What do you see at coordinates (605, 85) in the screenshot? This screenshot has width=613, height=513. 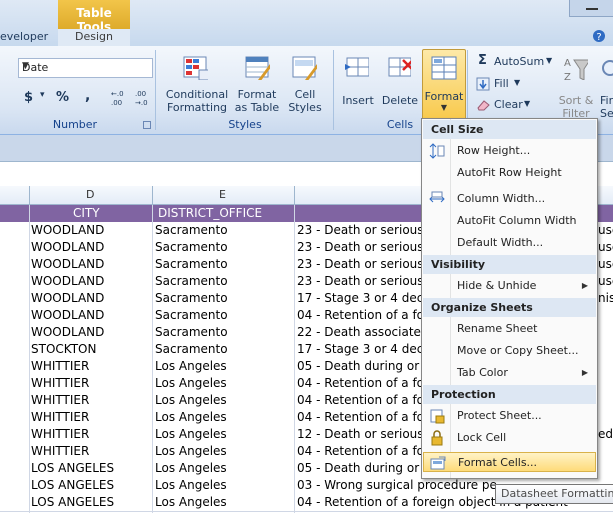 I see `find-select-button: Fir Sel` at bounding box center [605, 85].